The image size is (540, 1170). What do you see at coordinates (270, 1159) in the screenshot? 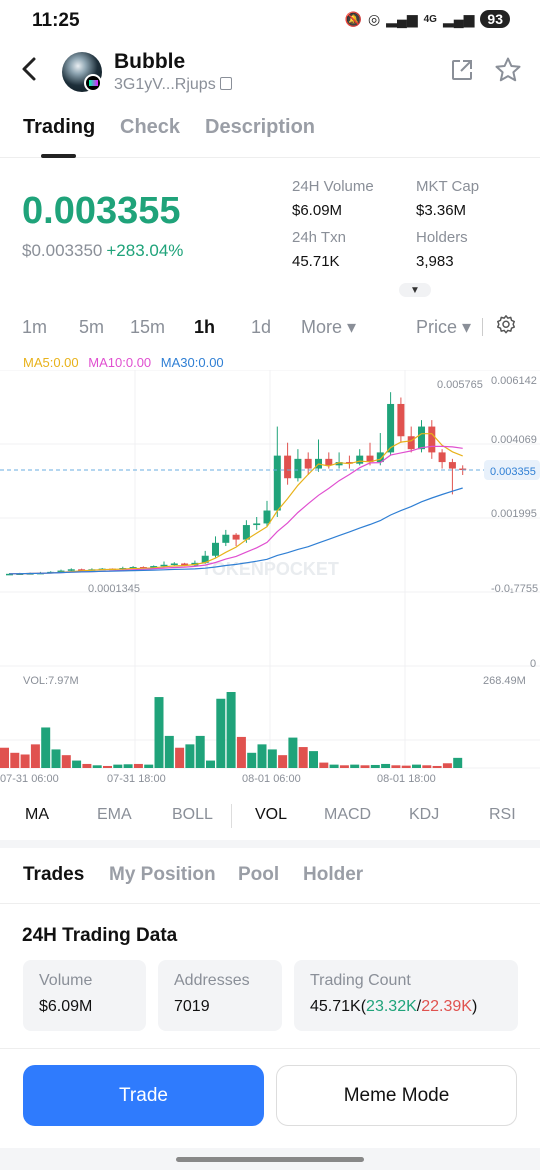
I see `home-indicator` at bounding box center [270, 1159].